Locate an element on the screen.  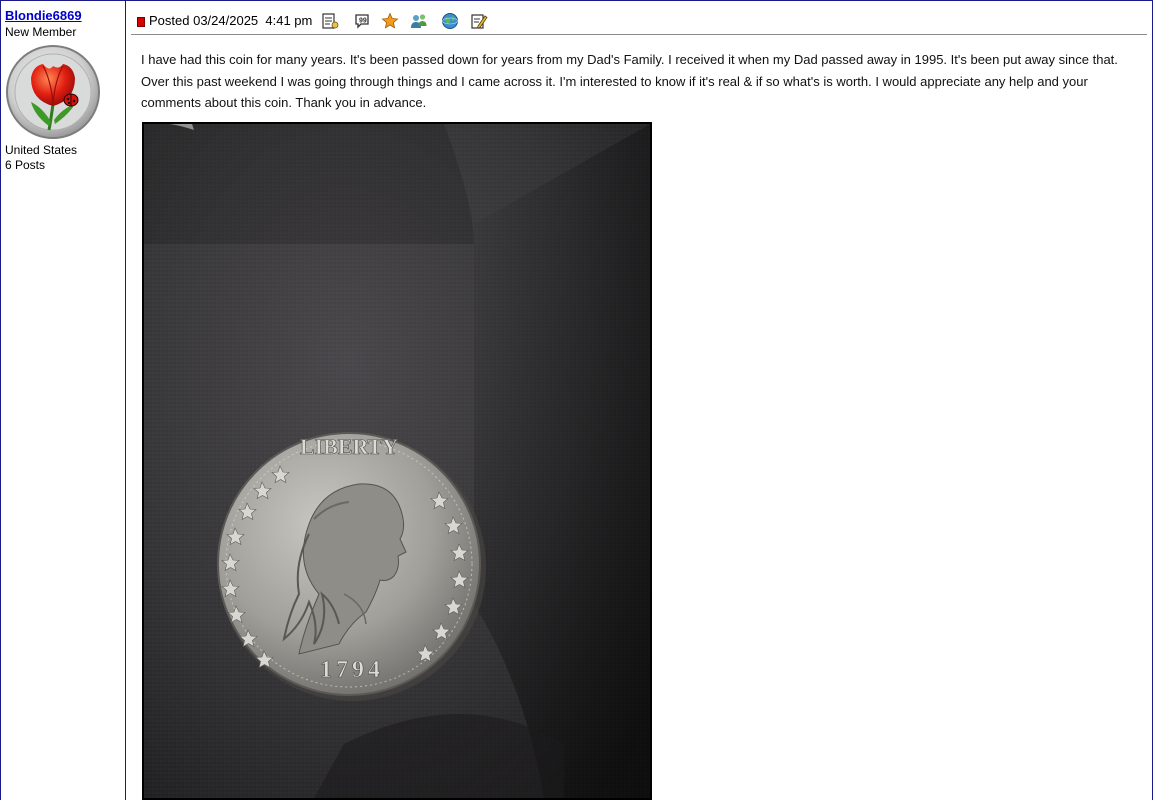
author-country: United States is located at coordinates (41, 150).